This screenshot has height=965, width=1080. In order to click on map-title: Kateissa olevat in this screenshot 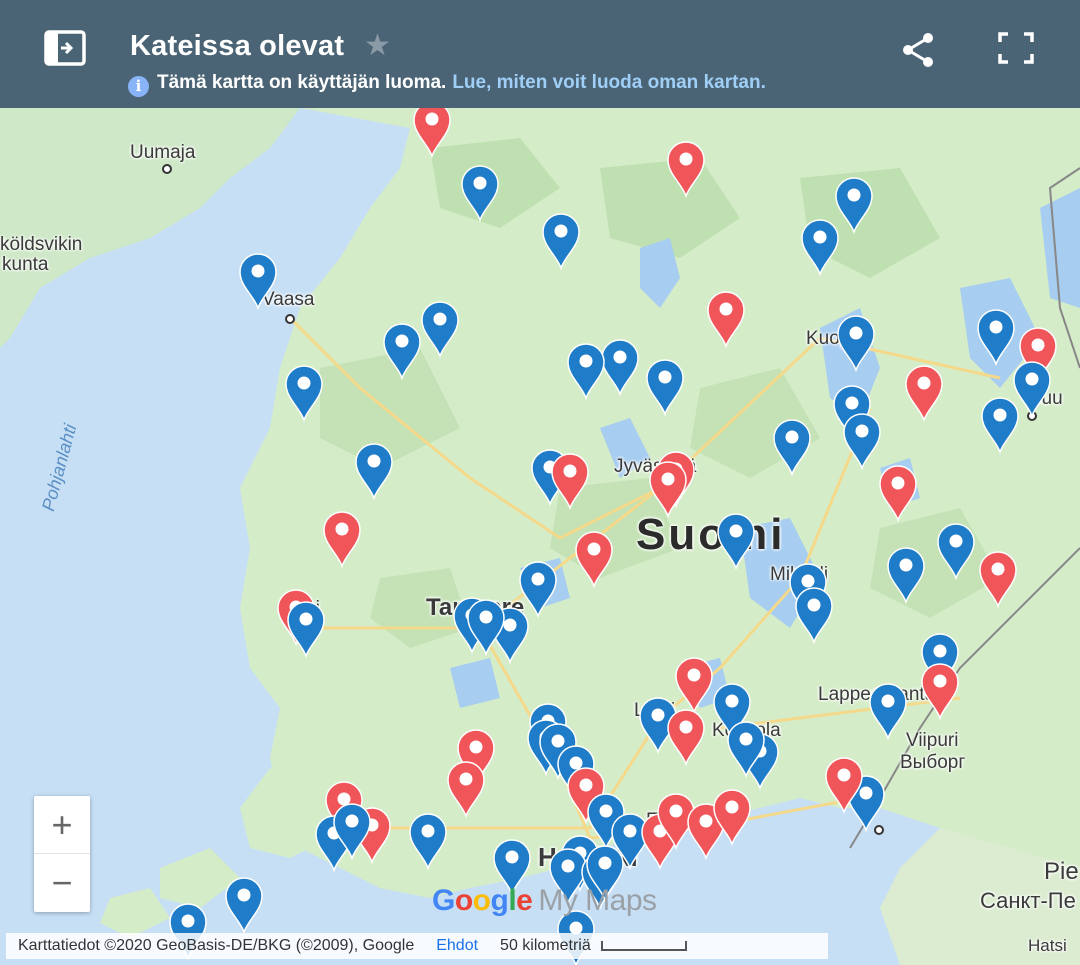, I will do `click(237, 46)`.